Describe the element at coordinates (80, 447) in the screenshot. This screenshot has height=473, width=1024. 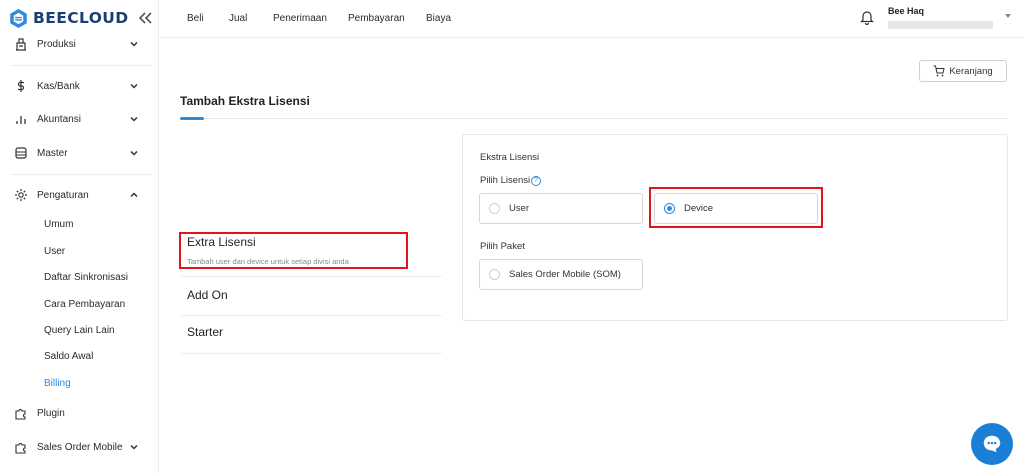
I see `sidebar-item-label: Sales Order Mobile` at that location.